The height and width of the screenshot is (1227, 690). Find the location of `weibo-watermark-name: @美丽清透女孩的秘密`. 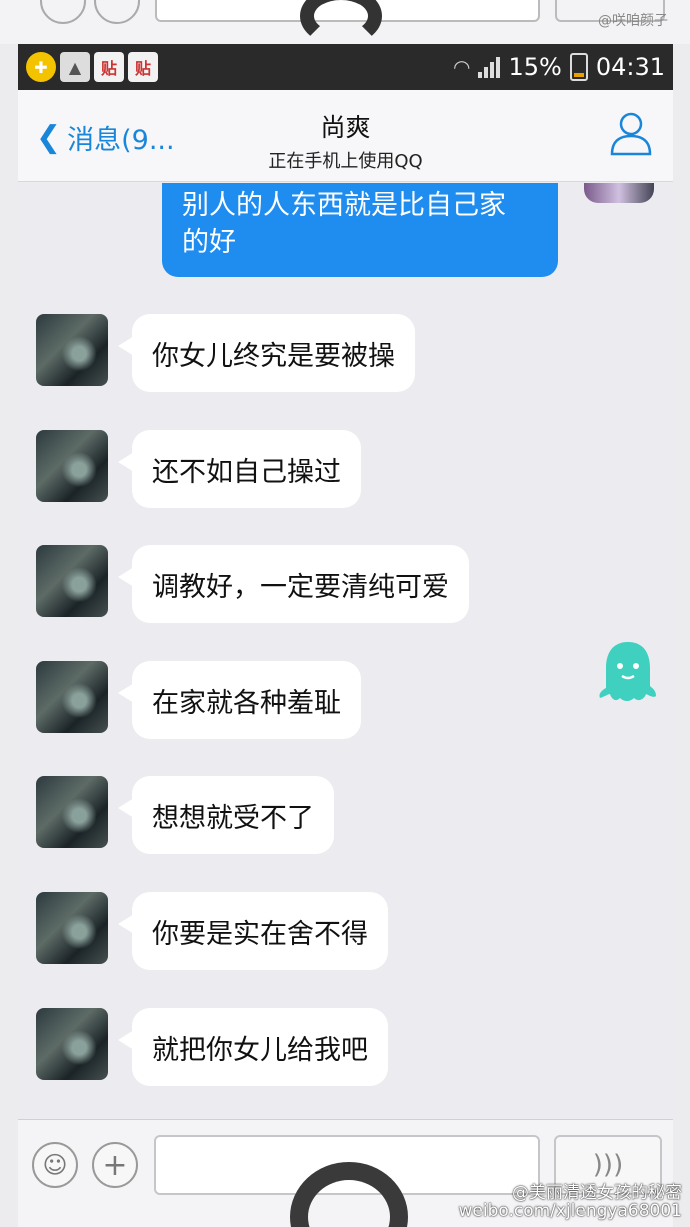

weibo-watermark-name: @美丽清透女孩的秘密 is located at coordinates (597, 1193).